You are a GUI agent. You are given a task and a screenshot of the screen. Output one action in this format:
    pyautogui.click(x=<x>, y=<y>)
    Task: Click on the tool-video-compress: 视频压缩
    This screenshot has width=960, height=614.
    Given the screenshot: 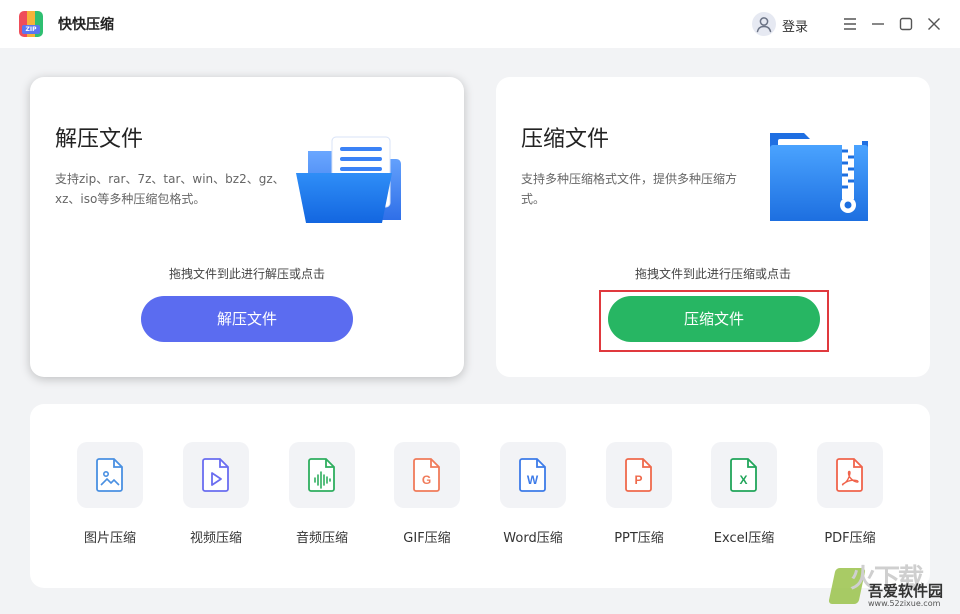 What is the action you would take?
    pyautogui.click(x=216, y=494)
    